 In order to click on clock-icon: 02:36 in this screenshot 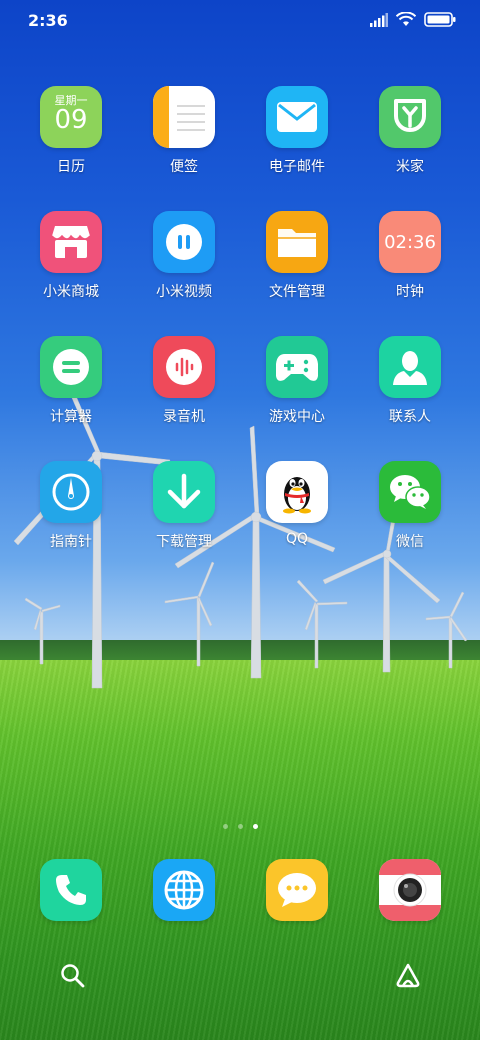, I will do `click(410, 242)`.